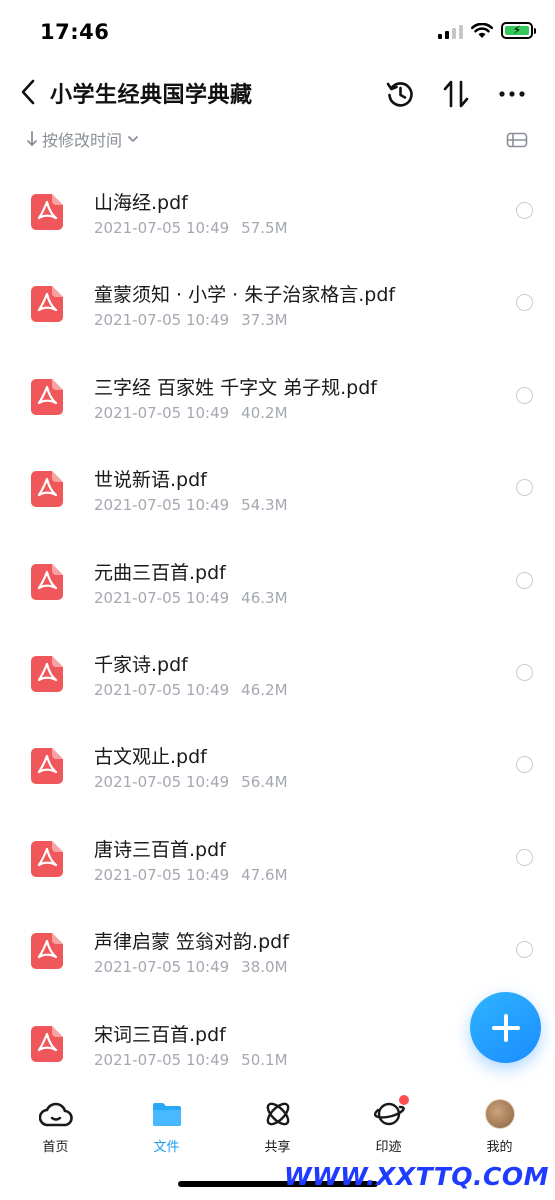  What do you see at coordinates (388, 1124) in the screenshot?
I see `tab-footprint: 印迹` at bounding box center [388, 1124].